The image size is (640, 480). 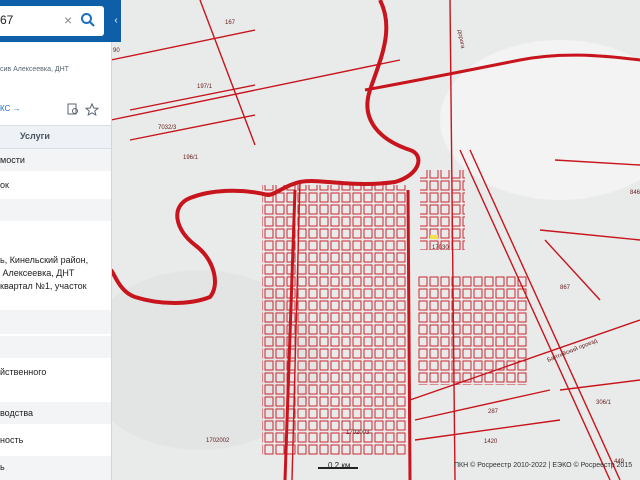 What do you see at coordinates (52, 21) in the screenshot?
I see `search-box: 67 ×` at bounding box center [52, 21].